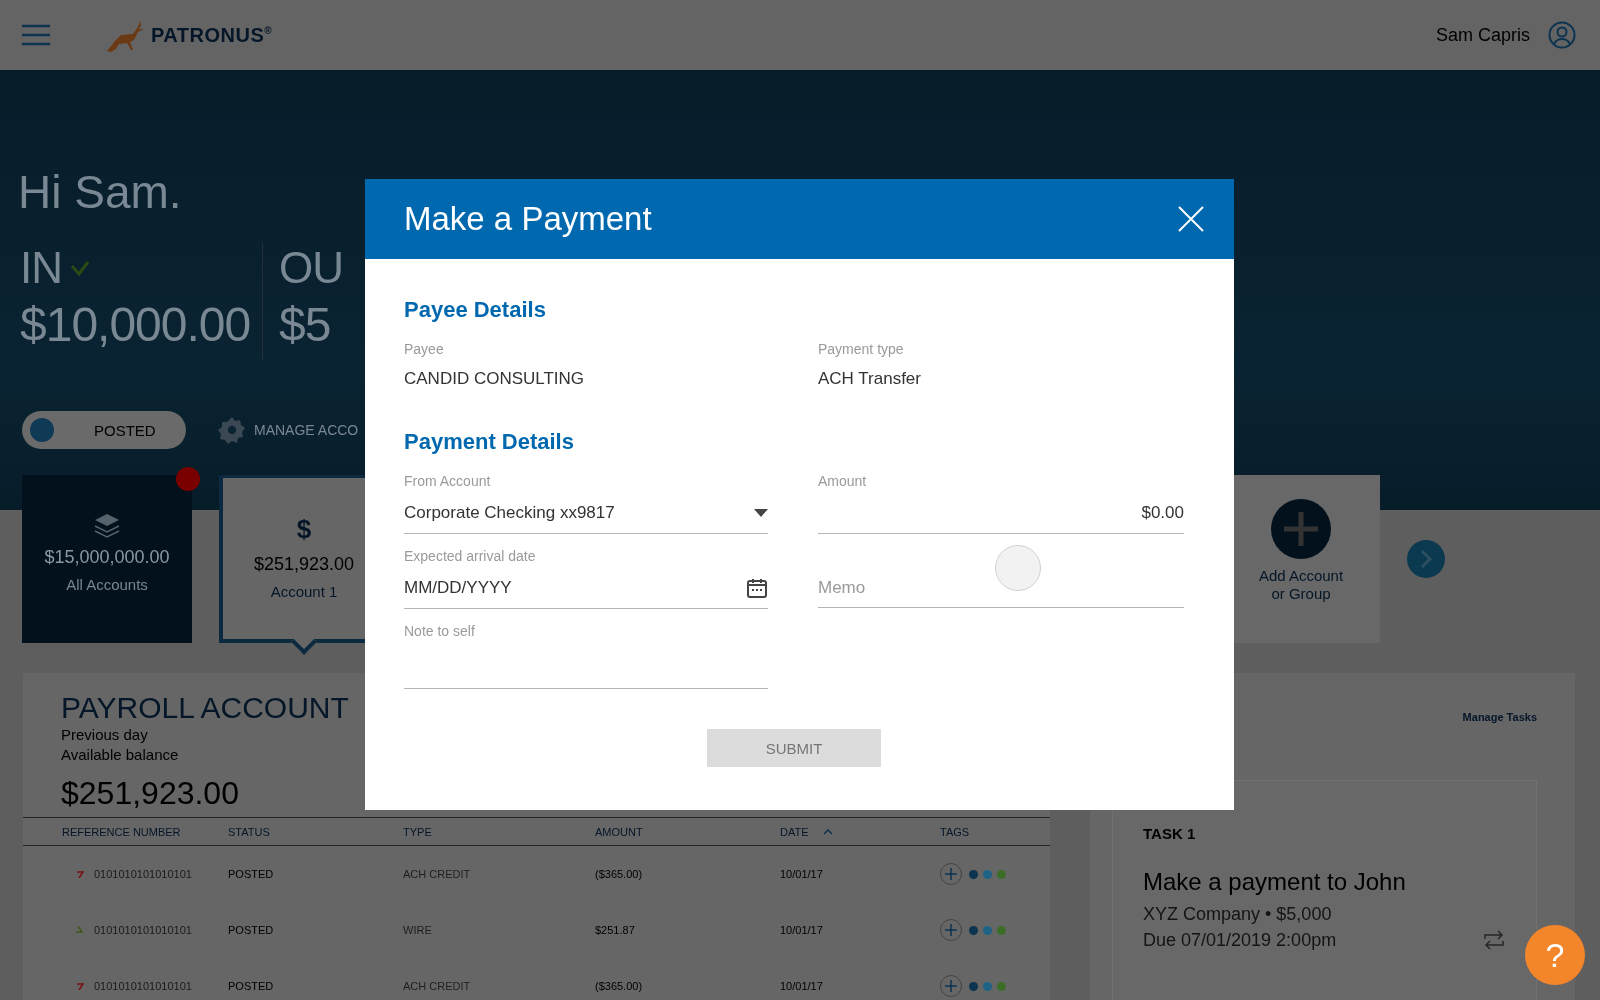 The width and height of the screenshot is (1600, 1000). I want to click on field-label: From Account, so click(448, 482).